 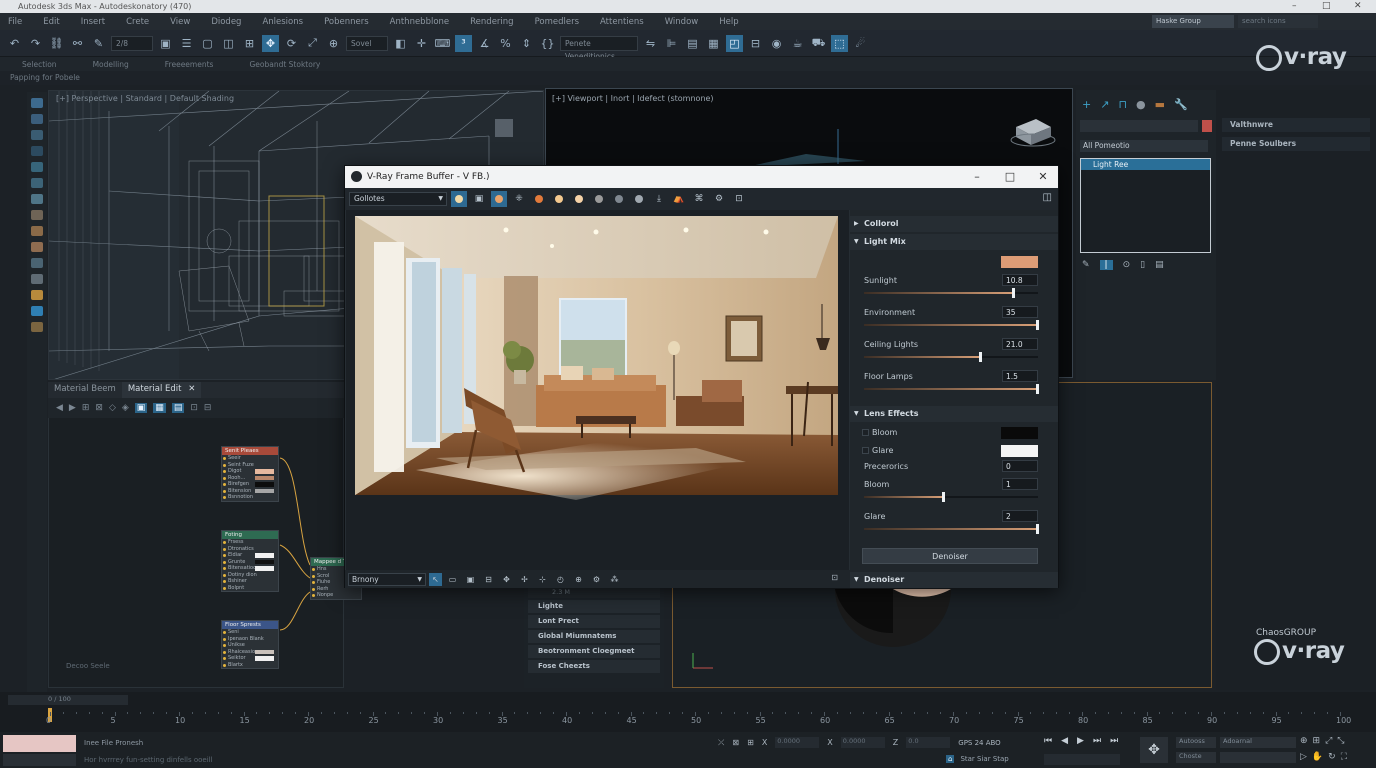 I want to click on display-icon, so click(x=37, y=167).